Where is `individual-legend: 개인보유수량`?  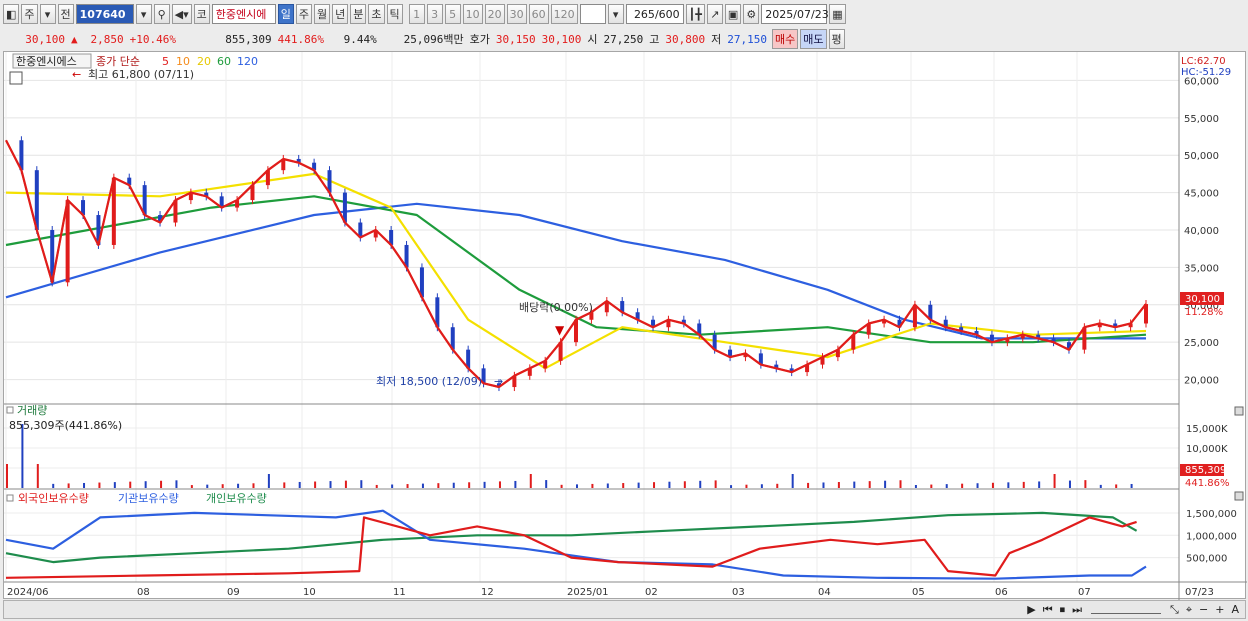
individual-legend: 개인보유수량 is located at coordinates (236, 498).